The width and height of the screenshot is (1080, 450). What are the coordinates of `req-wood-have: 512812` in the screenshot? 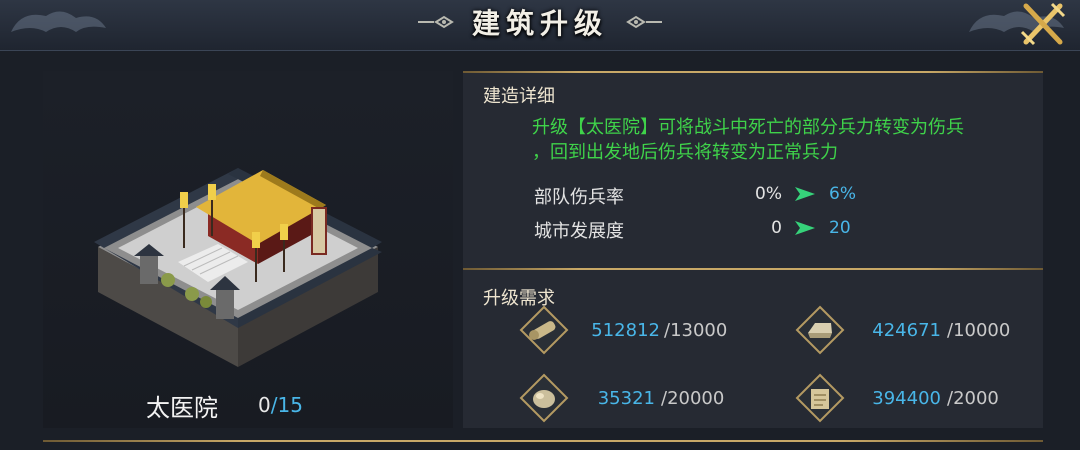 It's located at (625, 330).